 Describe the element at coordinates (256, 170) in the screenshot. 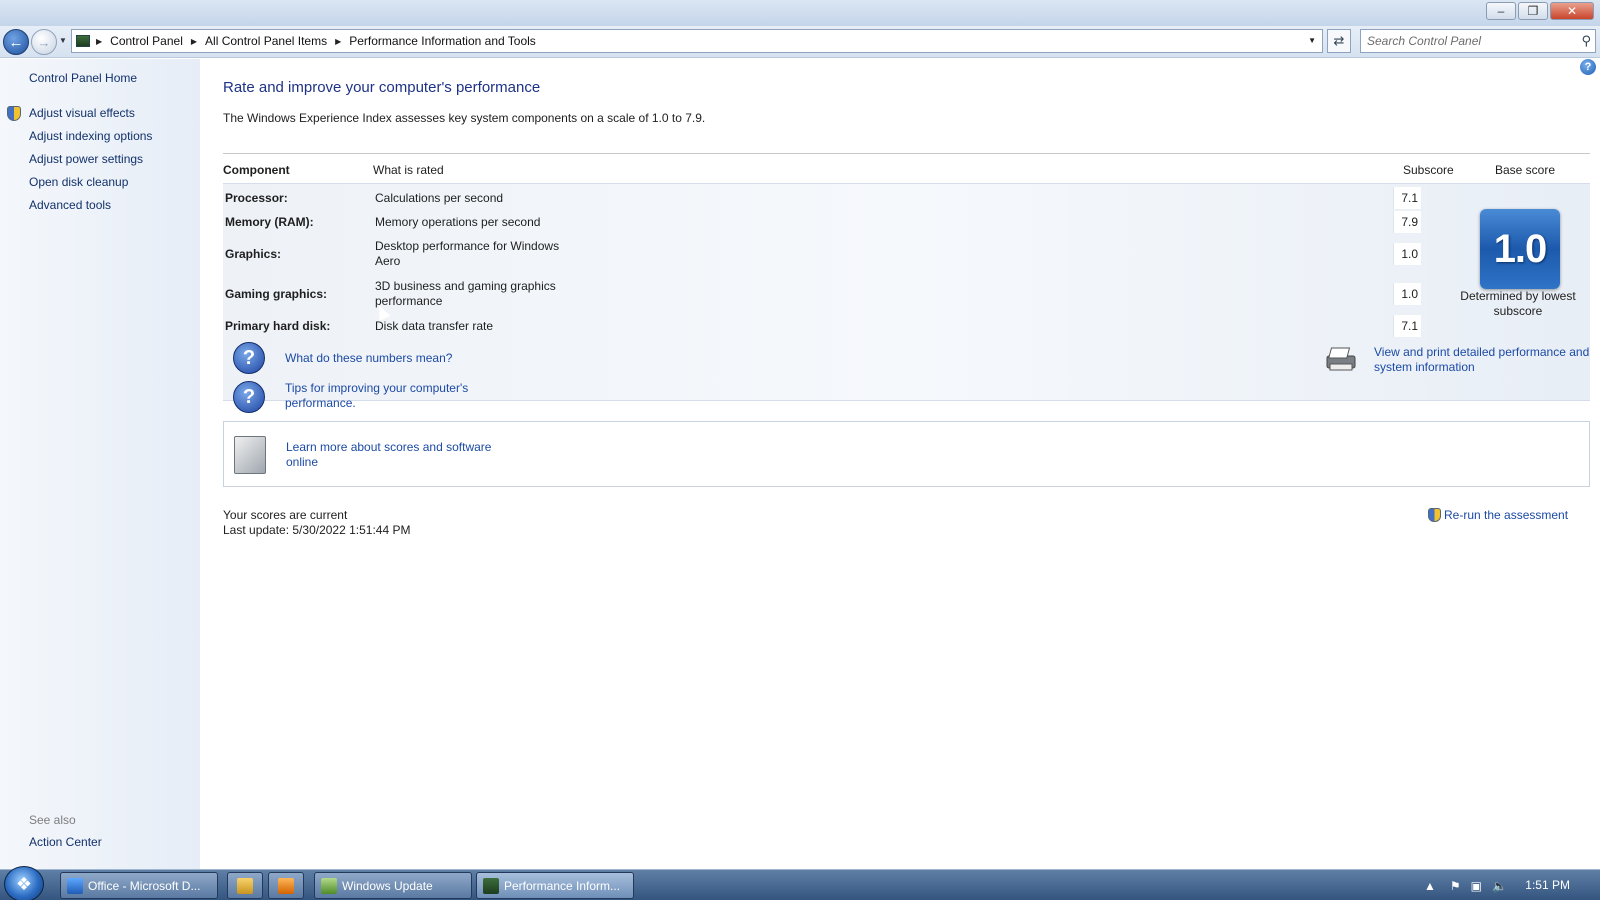

I see `column-header-component: Component` at that location.